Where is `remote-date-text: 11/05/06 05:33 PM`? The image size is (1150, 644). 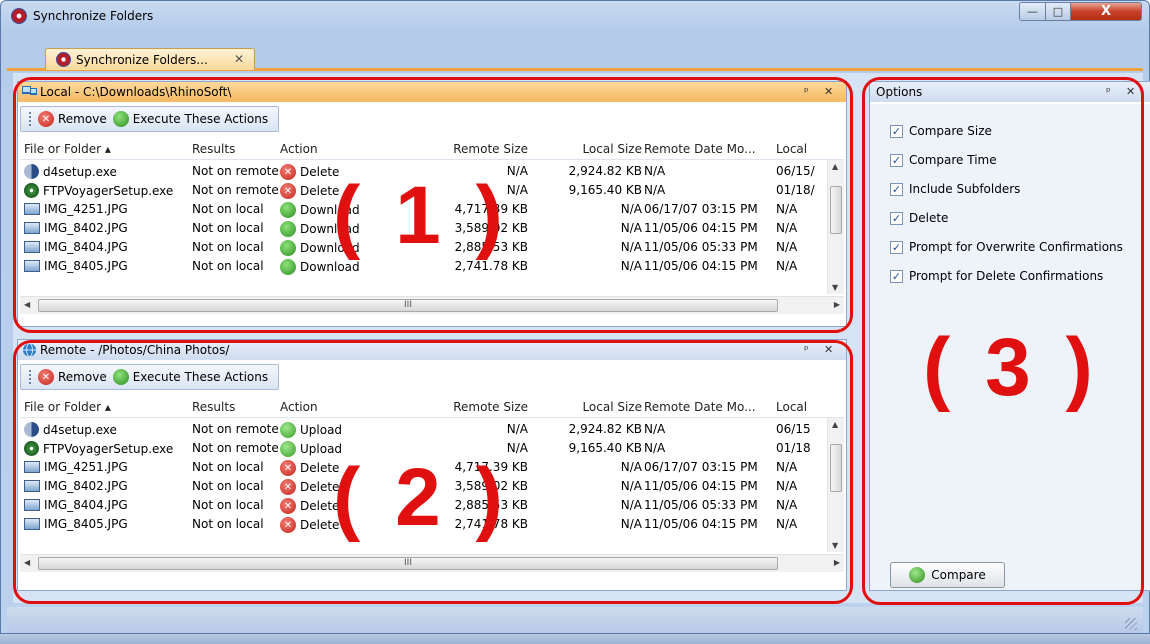 remote-date-text: 11/05/06 05:33 PM is located at coordinates (701, 505).